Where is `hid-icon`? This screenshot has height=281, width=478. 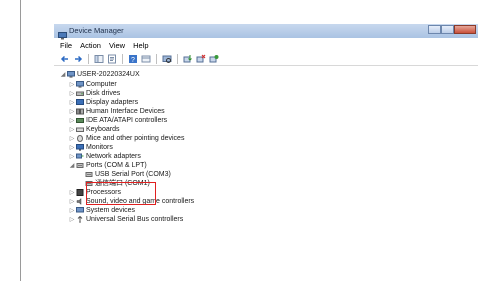
hid-icon is located at coordinates (80, 111).